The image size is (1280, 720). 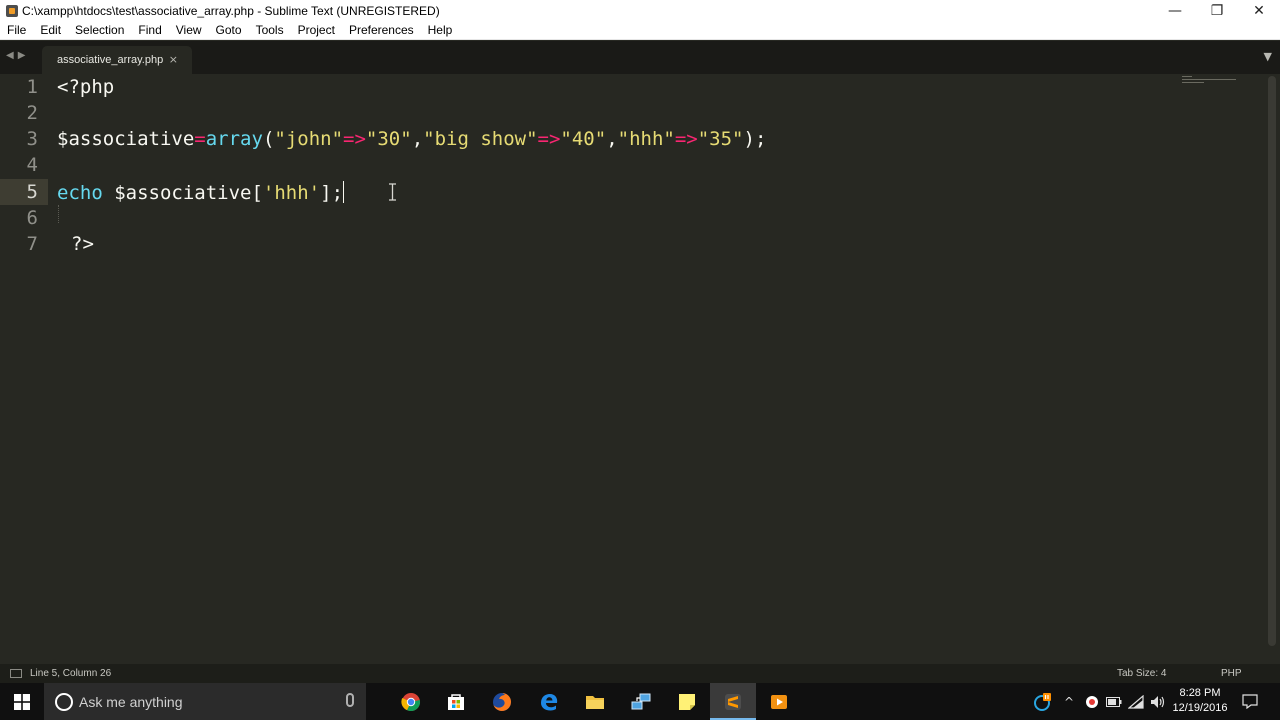 I want to click on volume-shape, so click(x=1158, y=701).